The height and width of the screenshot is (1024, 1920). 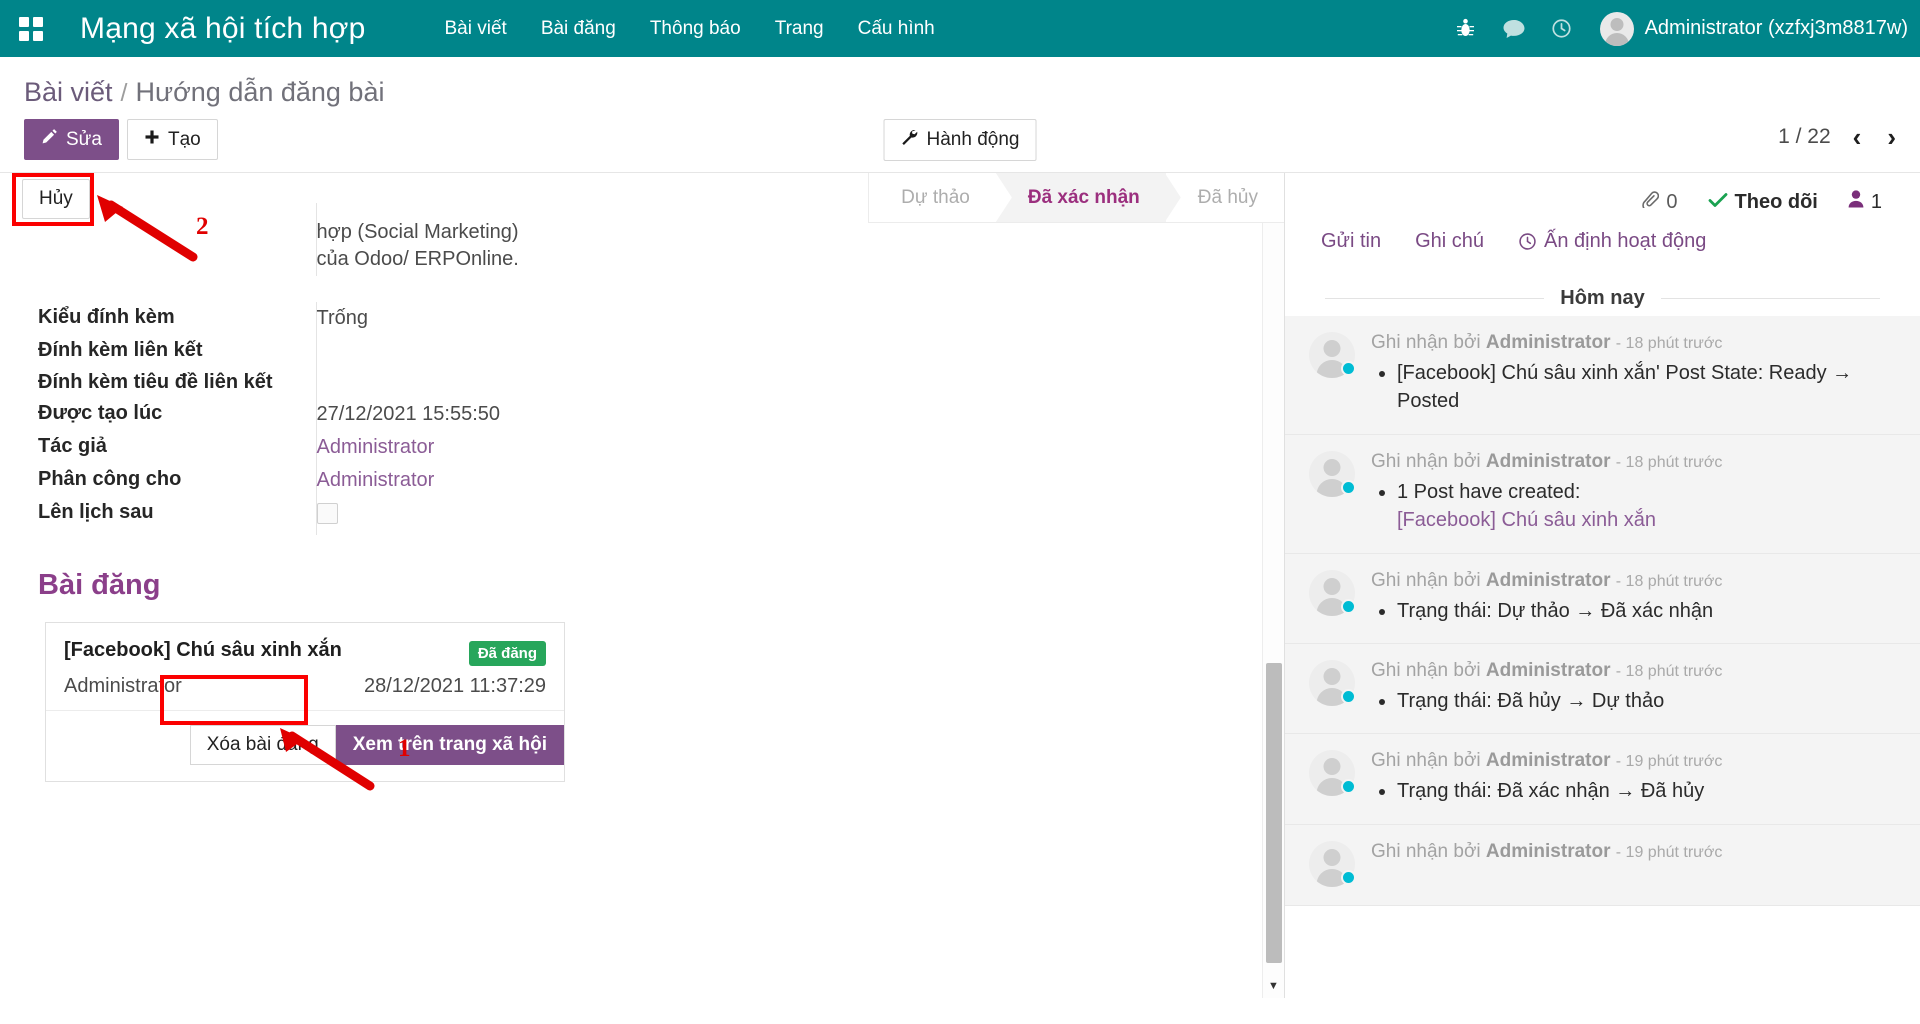 What do you see at coordinates (1612, 241) in the screenshot?
I see `schedule-activity-button: Ấn định hoạt động` at bounding box center [1612, 241].